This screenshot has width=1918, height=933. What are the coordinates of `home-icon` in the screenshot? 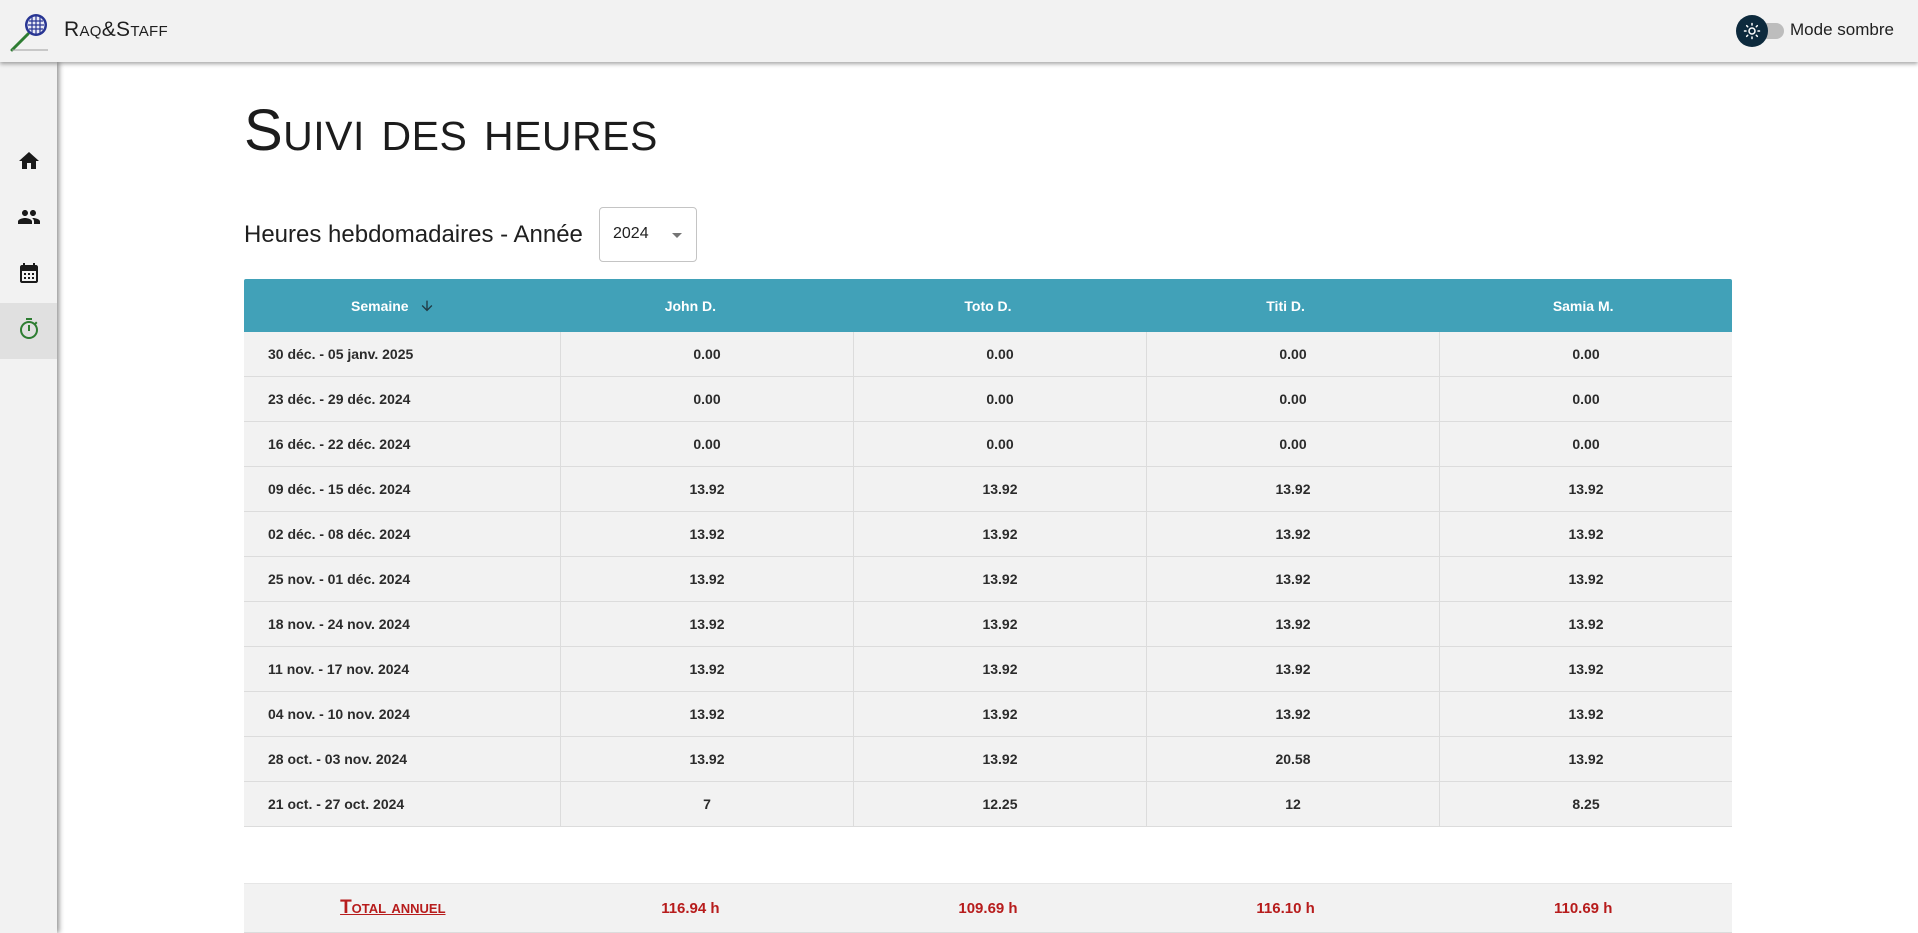 It's located at (29, 163).